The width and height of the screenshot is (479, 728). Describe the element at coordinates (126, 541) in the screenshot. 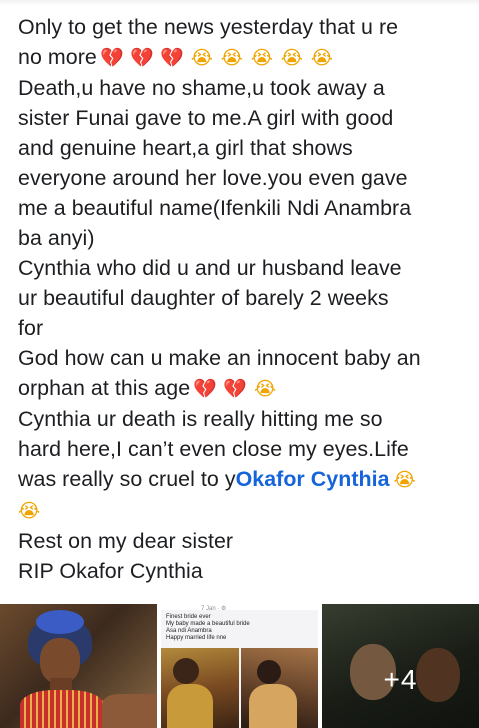

I see `post-line: Rest on my dear sister` at that location.